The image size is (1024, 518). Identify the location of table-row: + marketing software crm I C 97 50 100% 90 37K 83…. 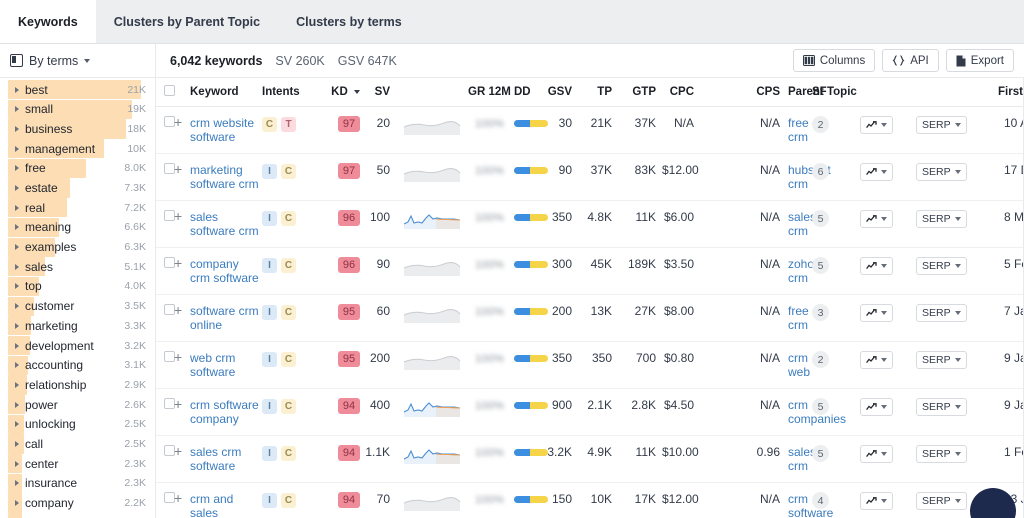
(590, 177).